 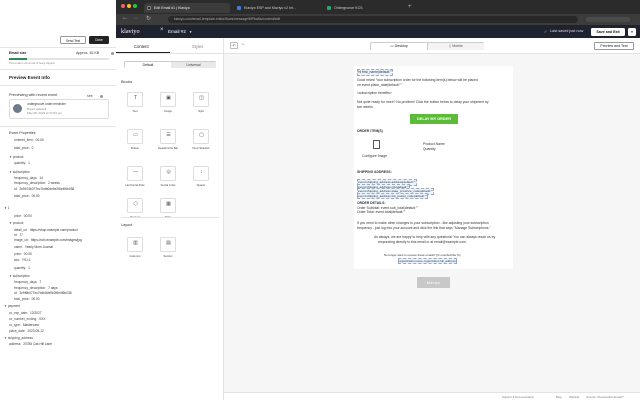 What do you see at coordinates (127, 82) in the screenshot?
I see `blocks-title: Blocks` at bounding box center [127, 82].